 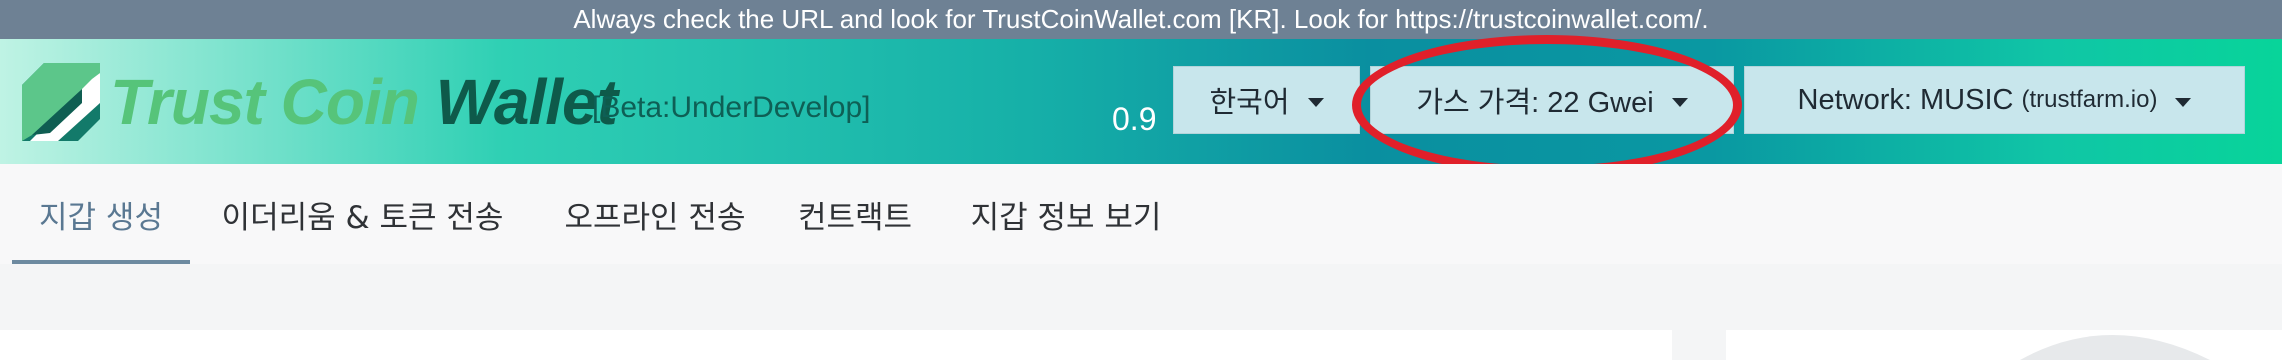 I want to click on beta-label: [Beta:UnderDevelop], so click(x=731, y=107).